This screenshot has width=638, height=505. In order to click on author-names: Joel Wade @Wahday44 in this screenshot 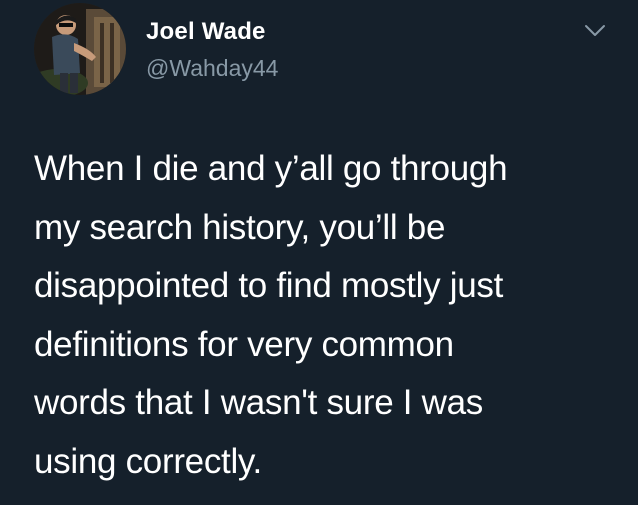, I will do `click(212, 50)`.